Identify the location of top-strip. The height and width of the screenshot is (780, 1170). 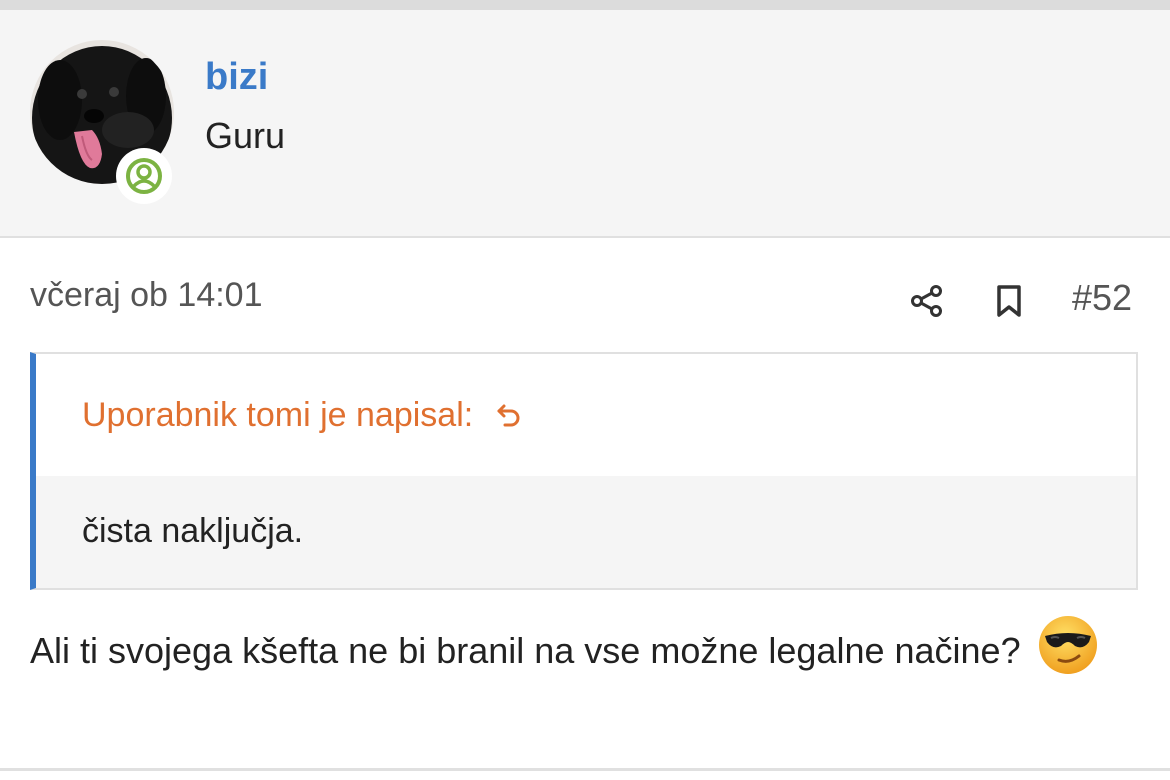
(585, 5).